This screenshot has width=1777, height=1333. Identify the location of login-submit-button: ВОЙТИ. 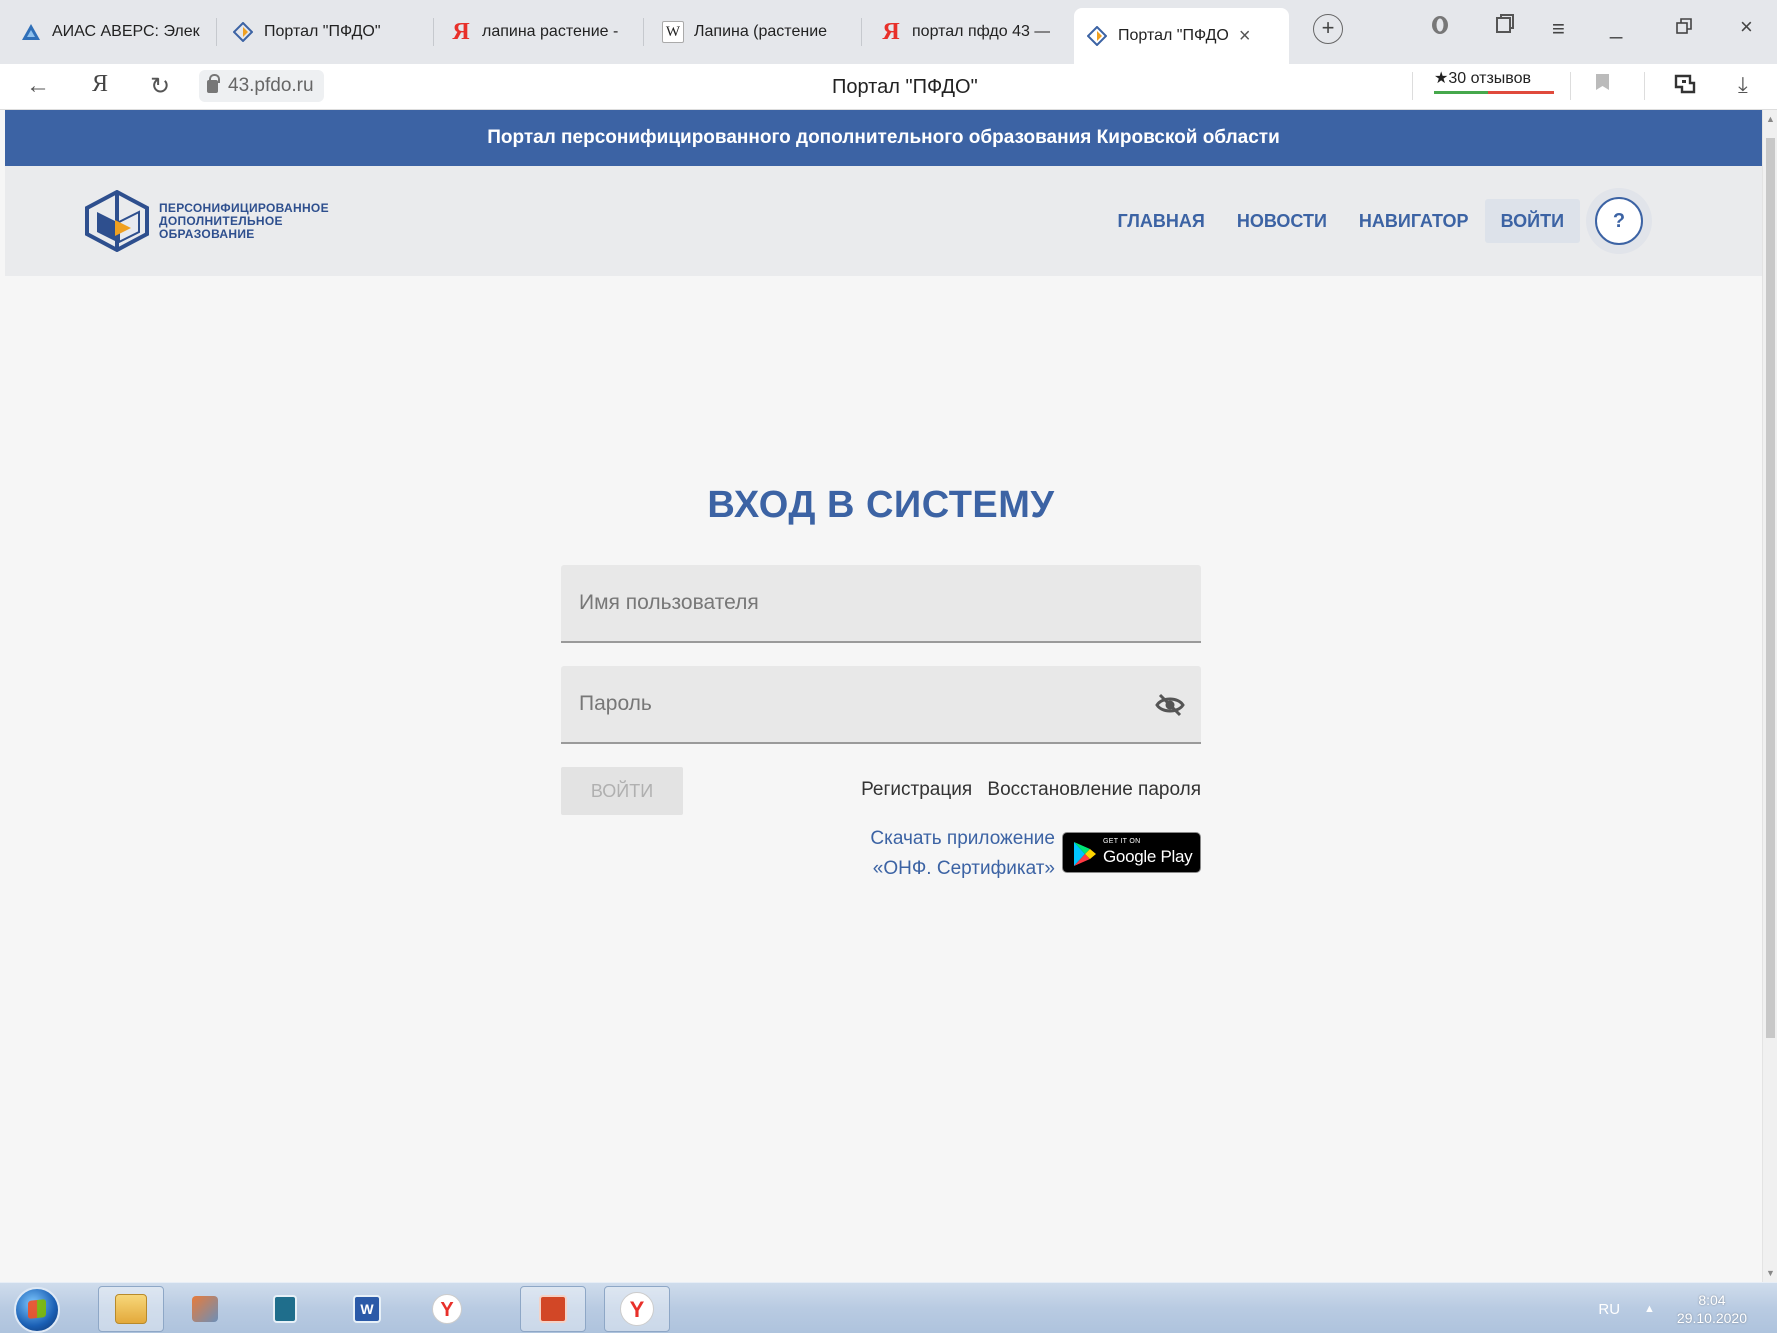
(622, 791).